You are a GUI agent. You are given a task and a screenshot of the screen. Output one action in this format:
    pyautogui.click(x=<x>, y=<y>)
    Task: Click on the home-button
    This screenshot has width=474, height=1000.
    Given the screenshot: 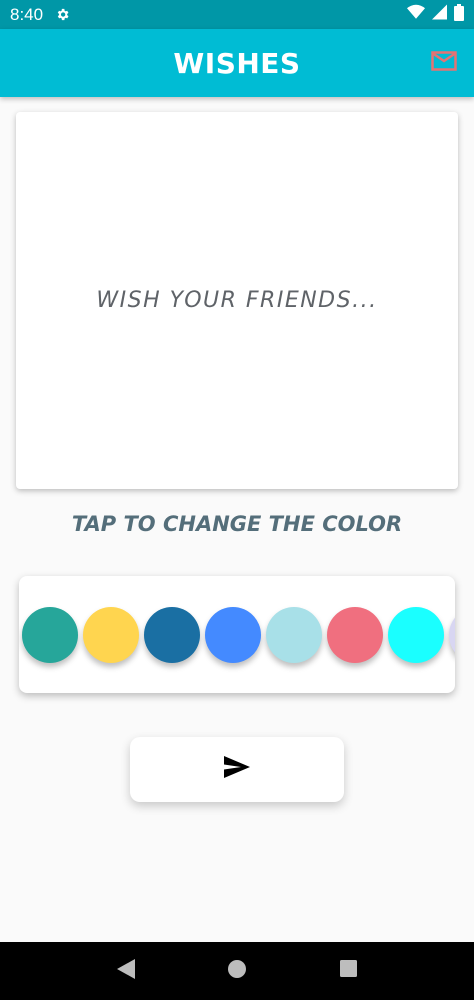 What is the action you would take?
    pyautogui.click(x=237, y=971)
    